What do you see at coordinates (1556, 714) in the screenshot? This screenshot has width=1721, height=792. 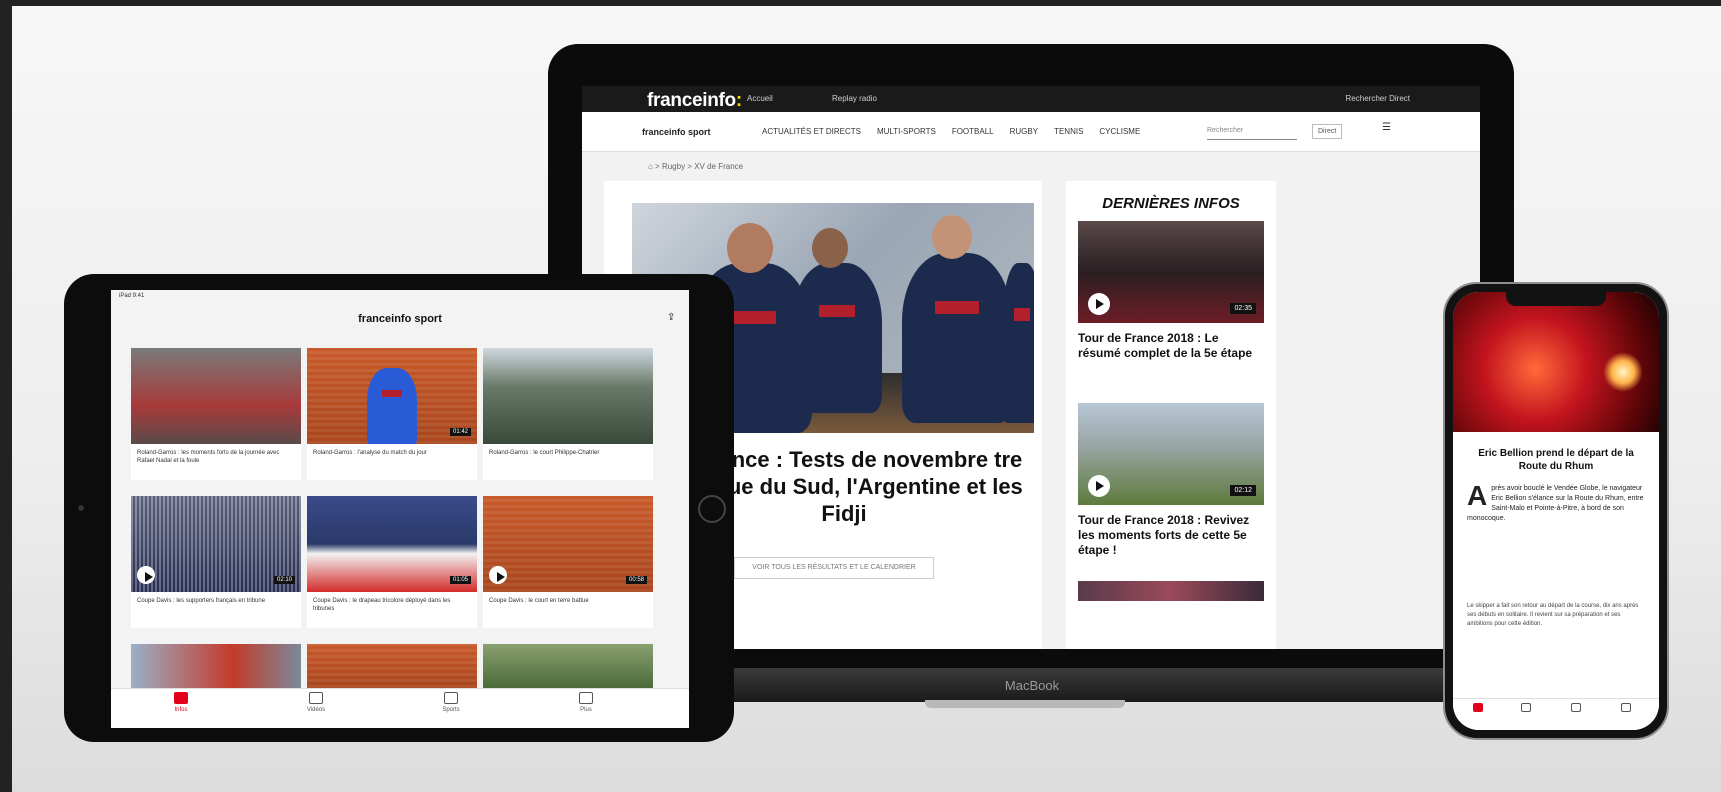 I see `phone-tab-bar` at bounding box center [1556, 714].